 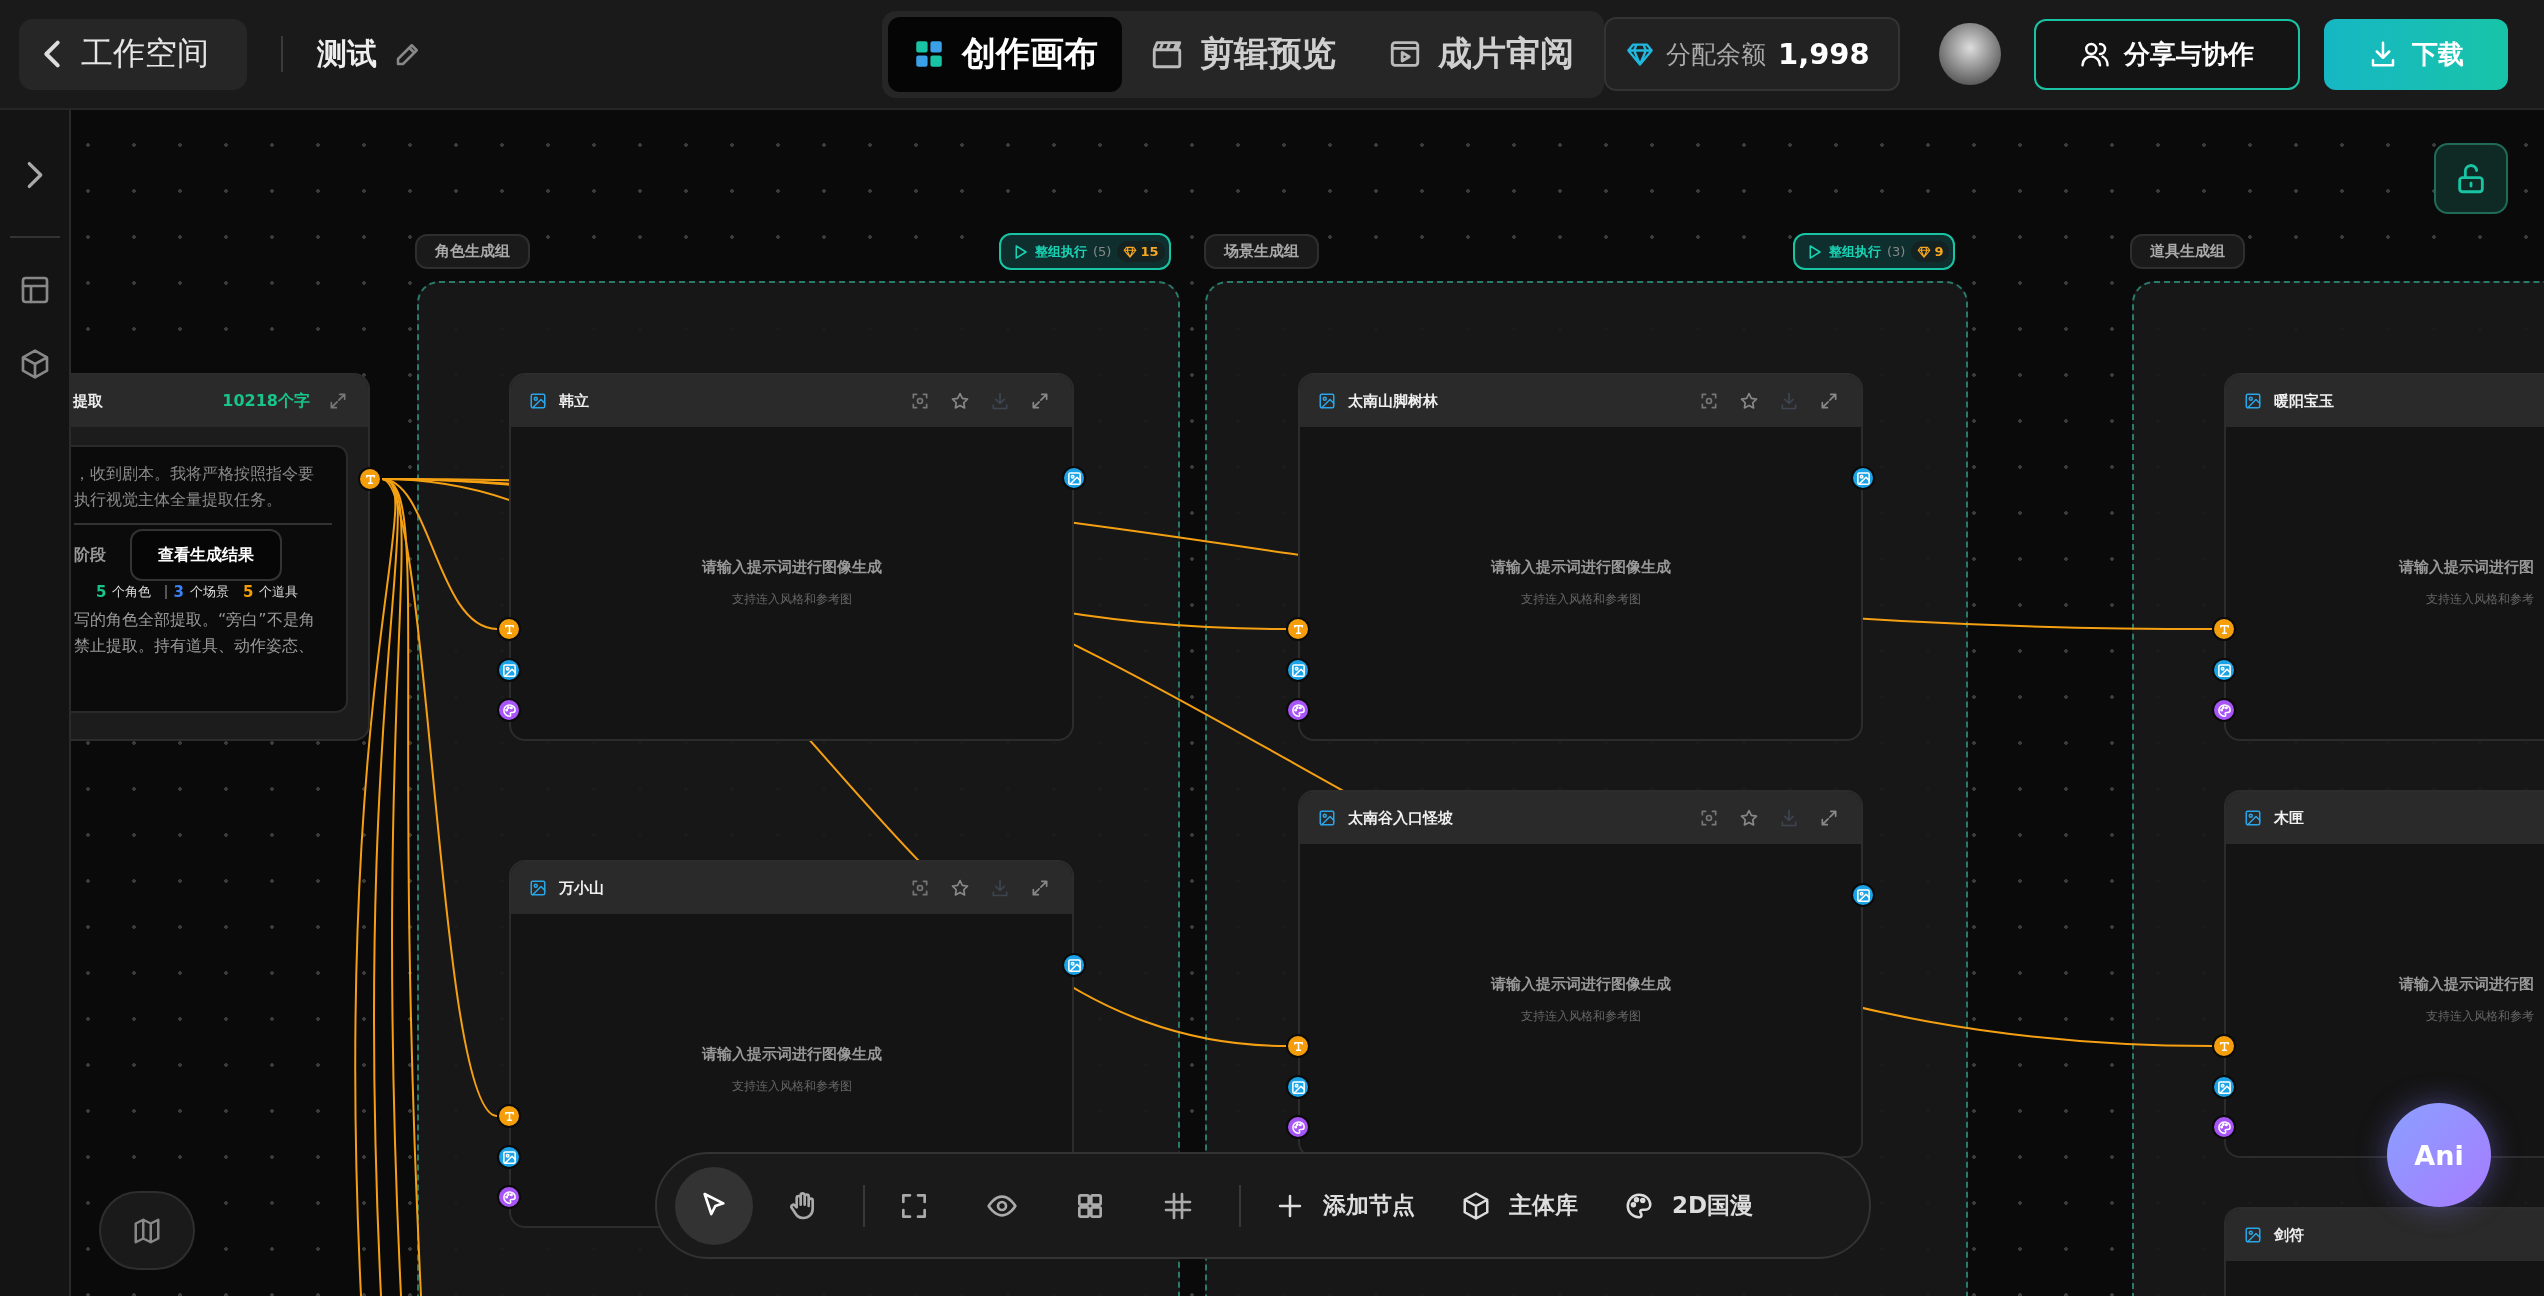 What do you see at coordinates (90, 555) in the screenshot?
I see `section-heading: 阶段` at bounding box center [90, 555].